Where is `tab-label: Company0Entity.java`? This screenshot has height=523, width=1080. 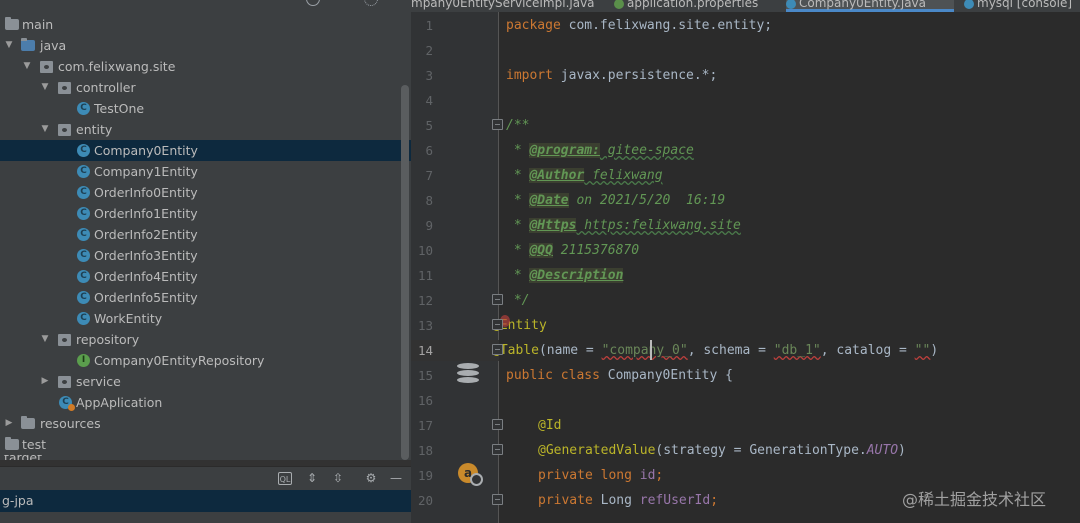 tab-label: Company0Entity.java is located at coordinates (863, 5).